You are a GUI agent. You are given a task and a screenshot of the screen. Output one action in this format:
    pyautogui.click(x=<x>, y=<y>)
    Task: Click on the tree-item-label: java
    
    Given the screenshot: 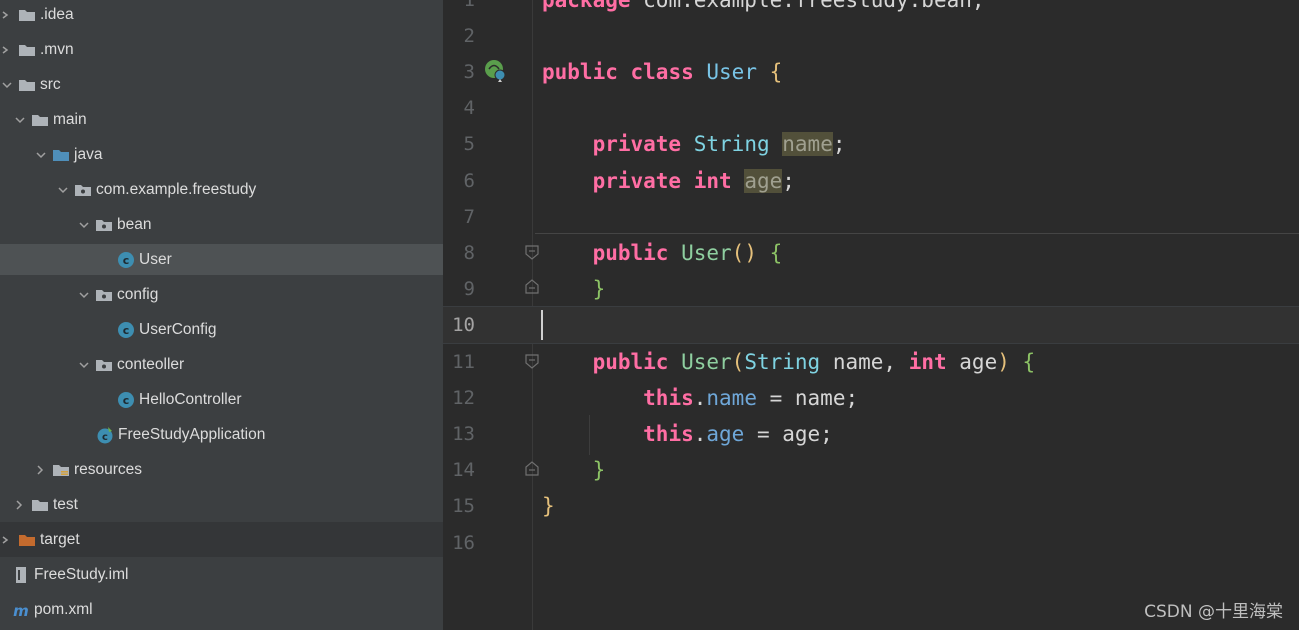 What is the action you would take?
    pyautogui.click(x=88, y=154)
    